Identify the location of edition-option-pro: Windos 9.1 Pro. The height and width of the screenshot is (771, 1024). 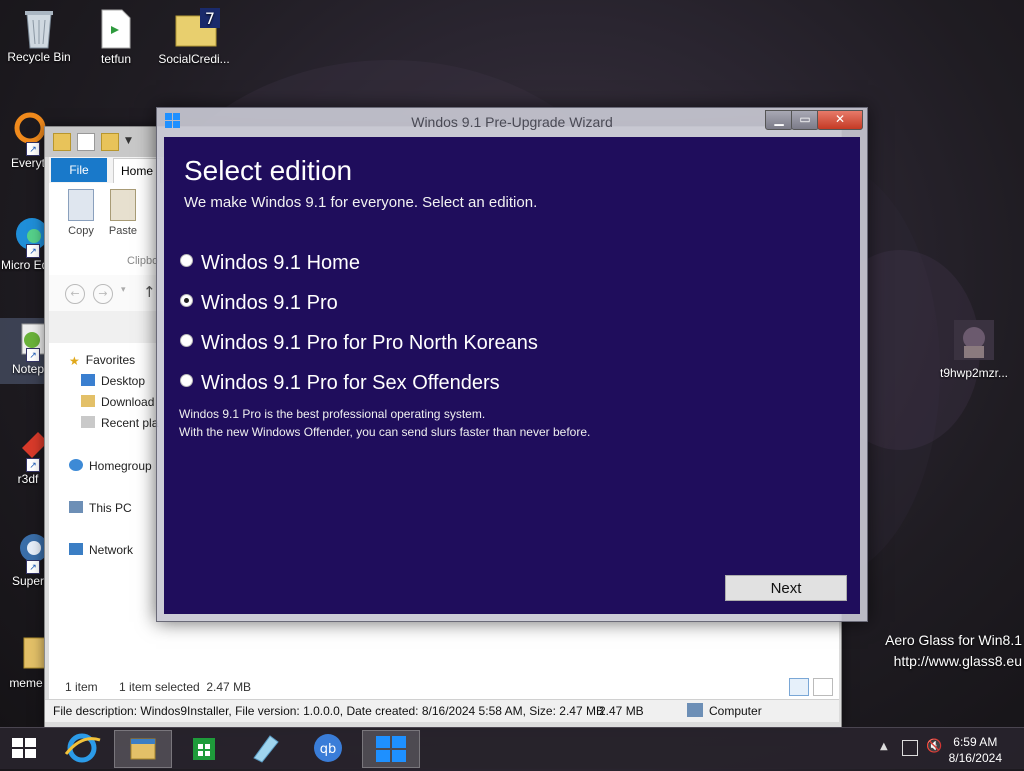
(259, 303).